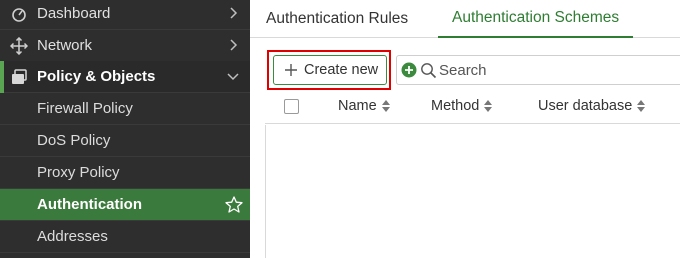 This screenshot has height=258, width=680. Describe the element at coordinates (125, 46) in the screenshot. I see `sidebar-item-network: Network` at that location.